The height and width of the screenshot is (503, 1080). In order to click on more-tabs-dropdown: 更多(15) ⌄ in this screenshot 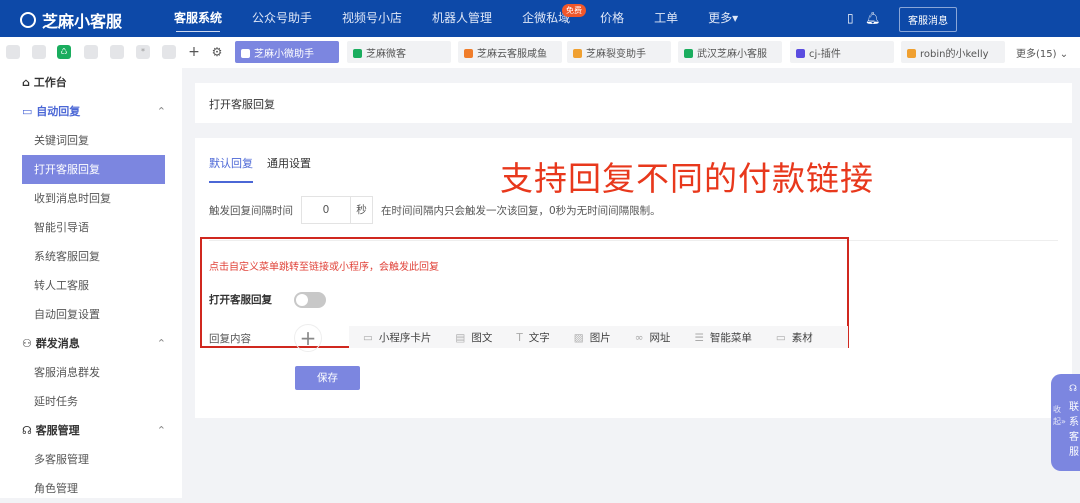, I will do `click(1042, 52)`.